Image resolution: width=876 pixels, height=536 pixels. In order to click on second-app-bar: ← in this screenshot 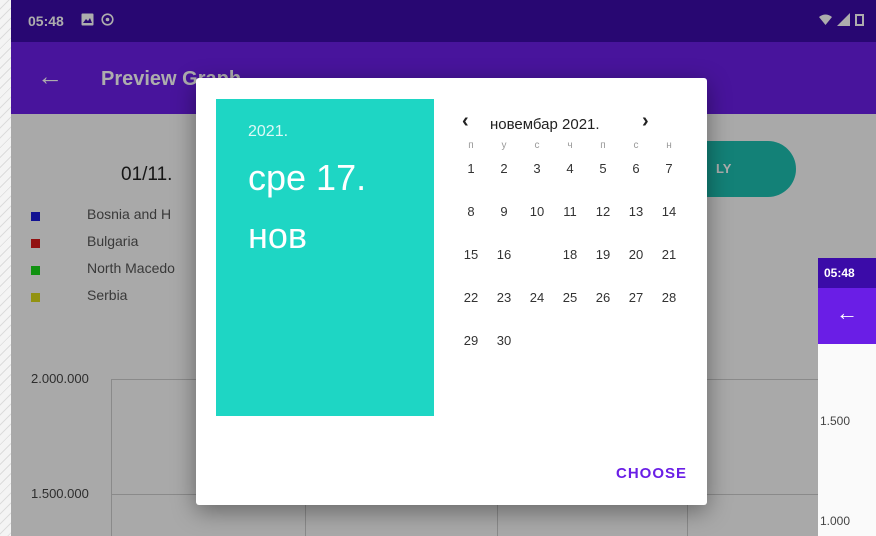, I will do `click(847, 316)`.